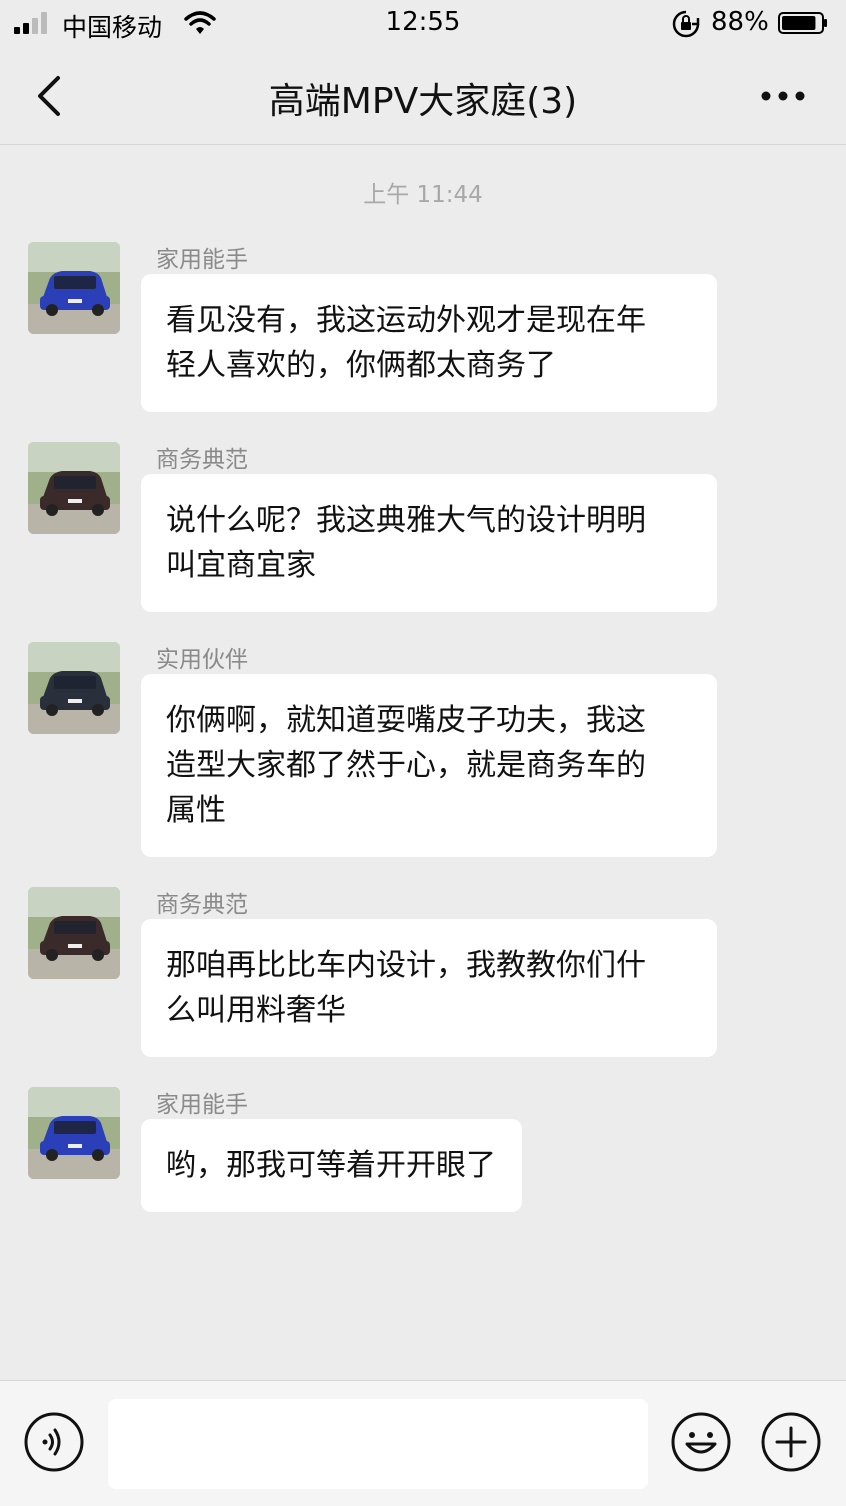 This screenshot has width=846, height=1506. I want to click on status-bar: 中国移动 12:55 88%, so click(423, 24).